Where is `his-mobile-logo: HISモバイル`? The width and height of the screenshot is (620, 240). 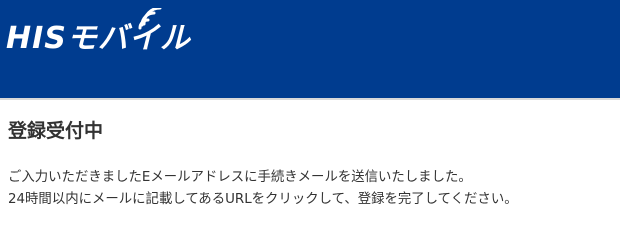
his-mobile-logo: HISモバイル is located at coordinates (109, 34).